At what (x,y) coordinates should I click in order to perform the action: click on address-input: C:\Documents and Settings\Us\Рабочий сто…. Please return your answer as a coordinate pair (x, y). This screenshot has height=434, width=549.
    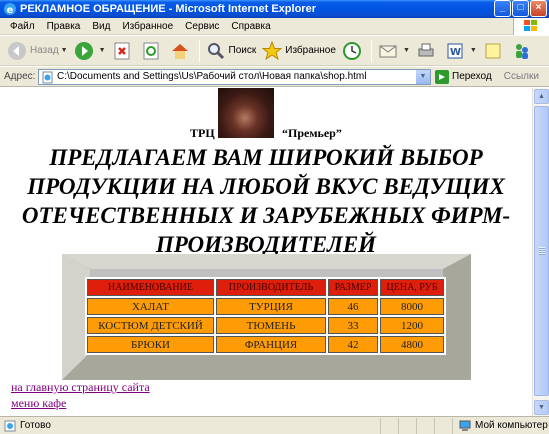
    Looking at the image, I should click on (234, 76).